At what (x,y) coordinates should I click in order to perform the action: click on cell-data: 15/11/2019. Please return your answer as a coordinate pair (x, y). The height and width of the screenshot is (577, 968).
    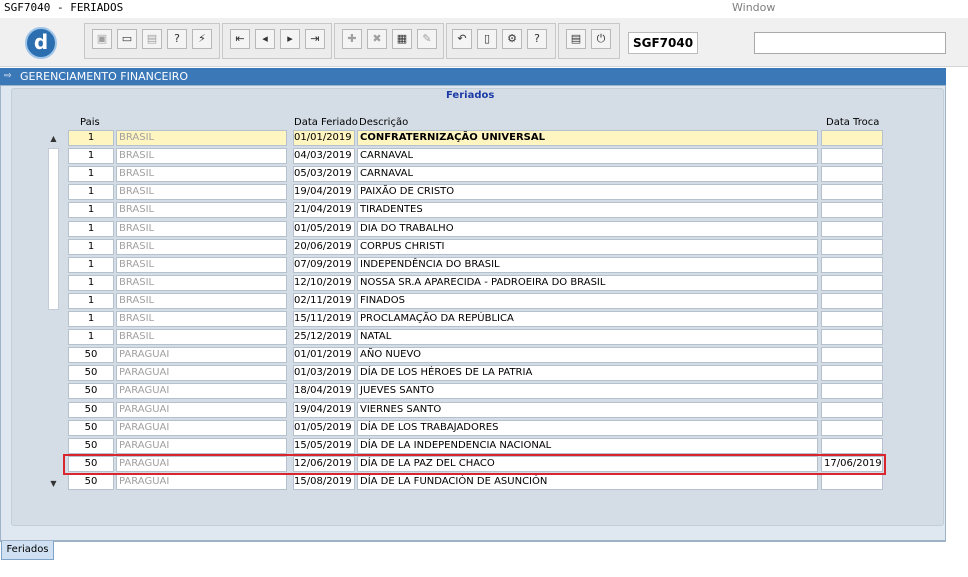
    Looking at the image, I should click on (324, 319).